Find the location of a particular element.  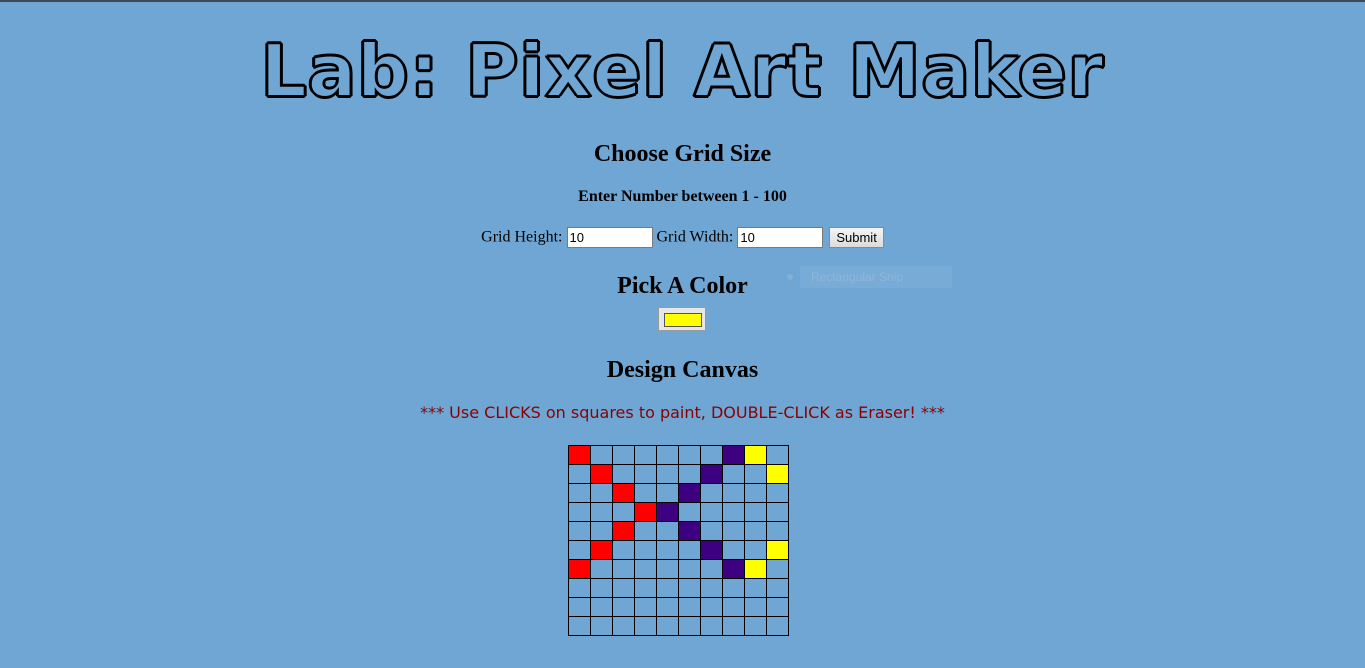

grid-width-input is located at coordinates (780, 237).